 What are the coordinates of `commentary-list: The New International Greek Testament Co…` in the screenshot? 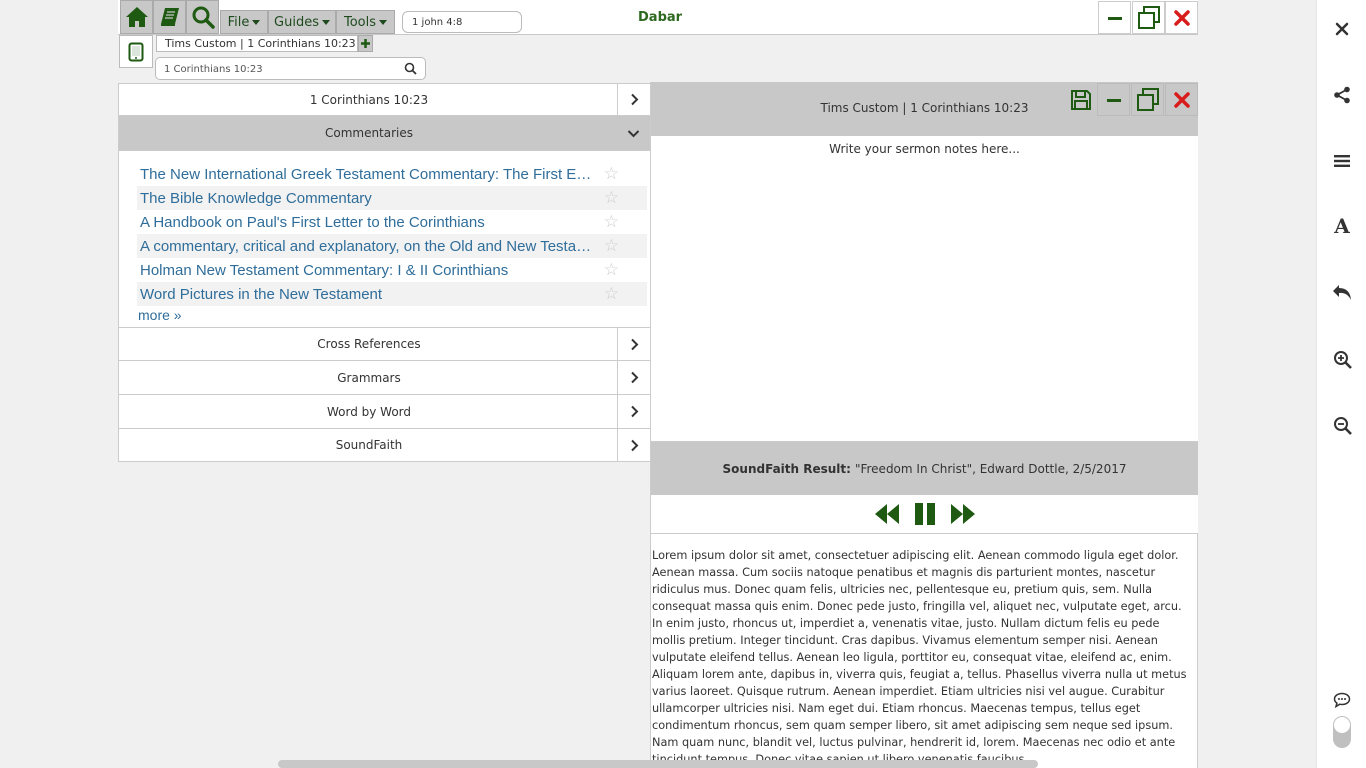 It's located at (392, 242).